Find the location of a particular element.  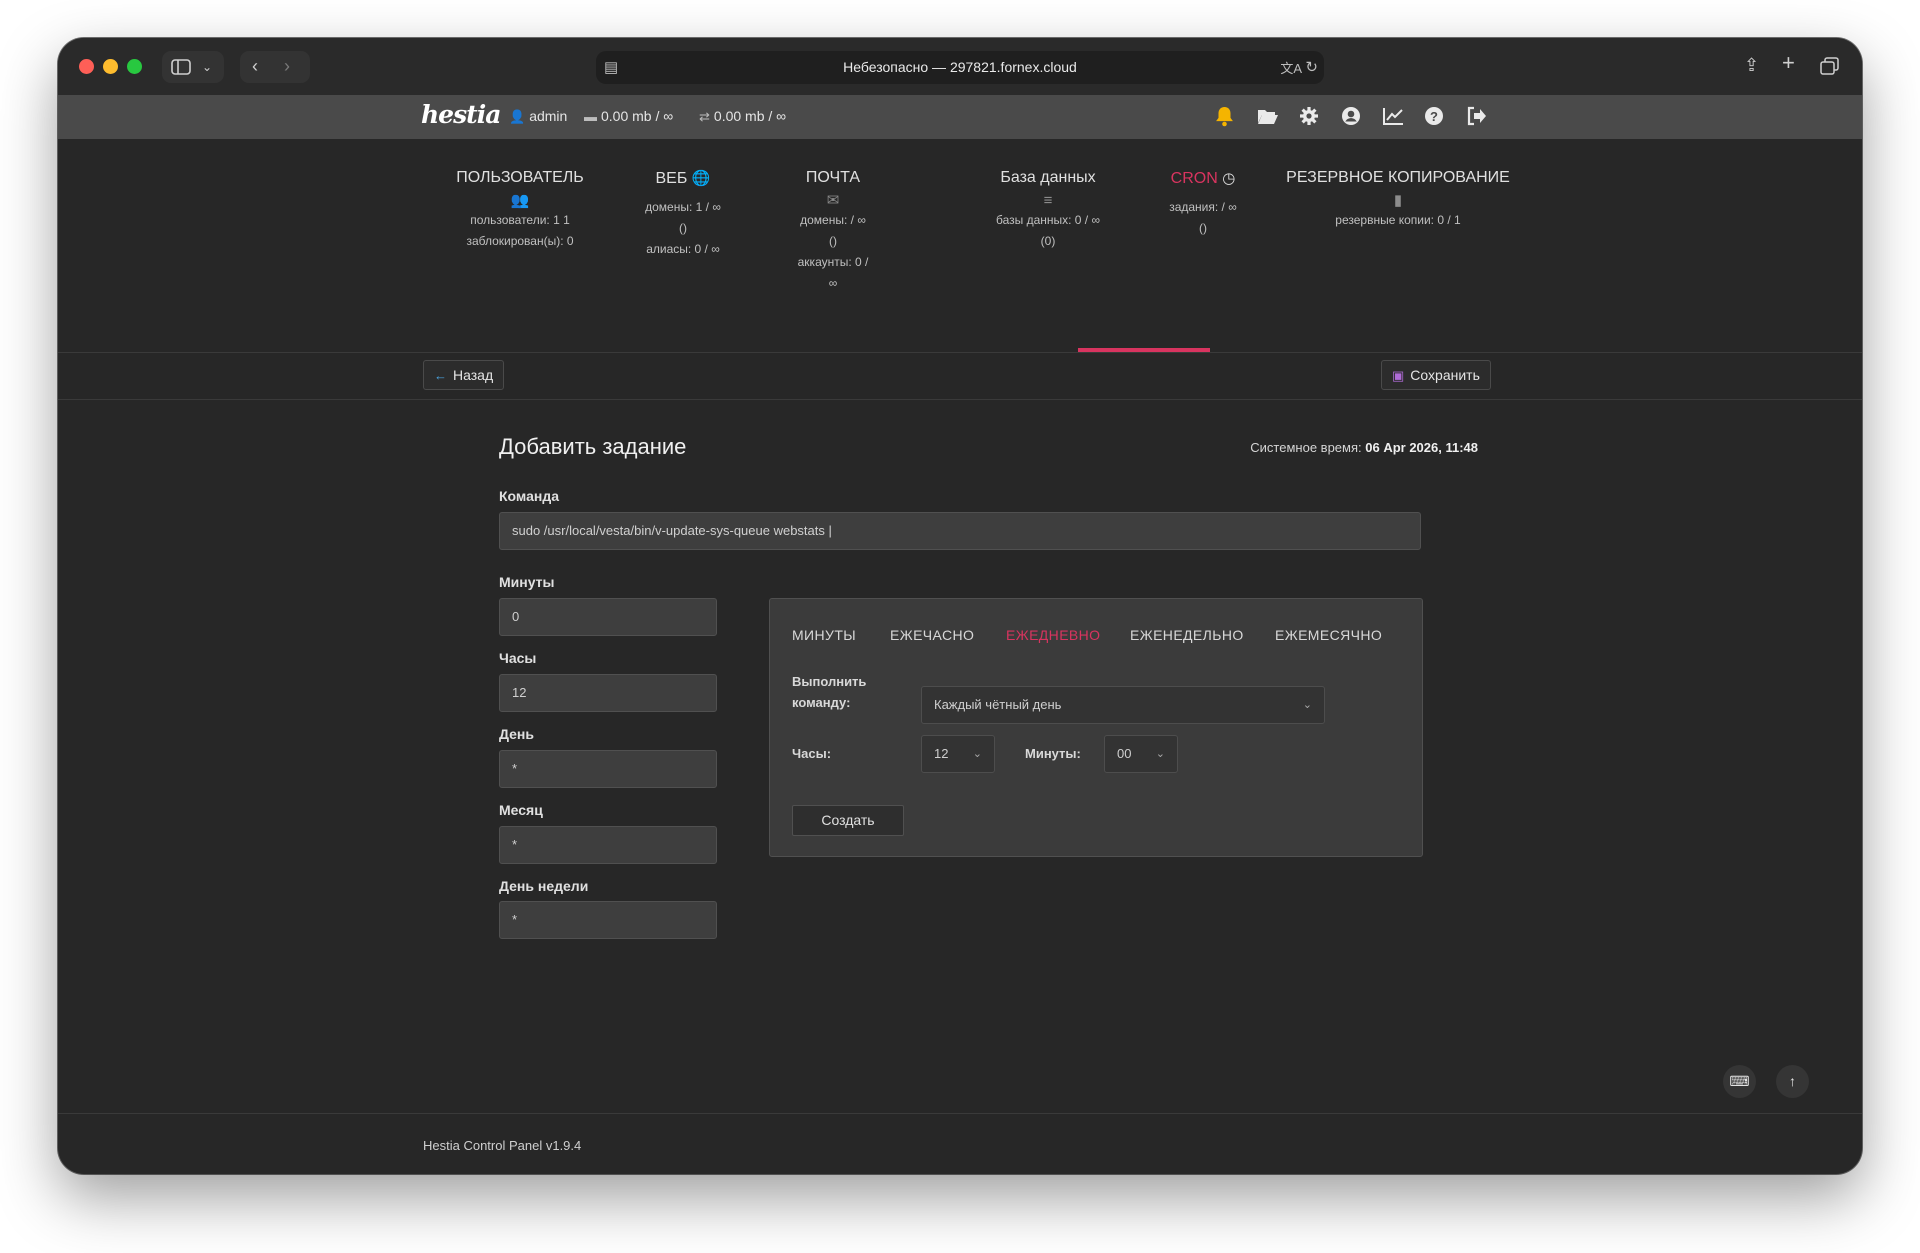

tab-db: База данных ≡ базы данных: 0 / ∞ (0) is located at coordinates (1048, 210).